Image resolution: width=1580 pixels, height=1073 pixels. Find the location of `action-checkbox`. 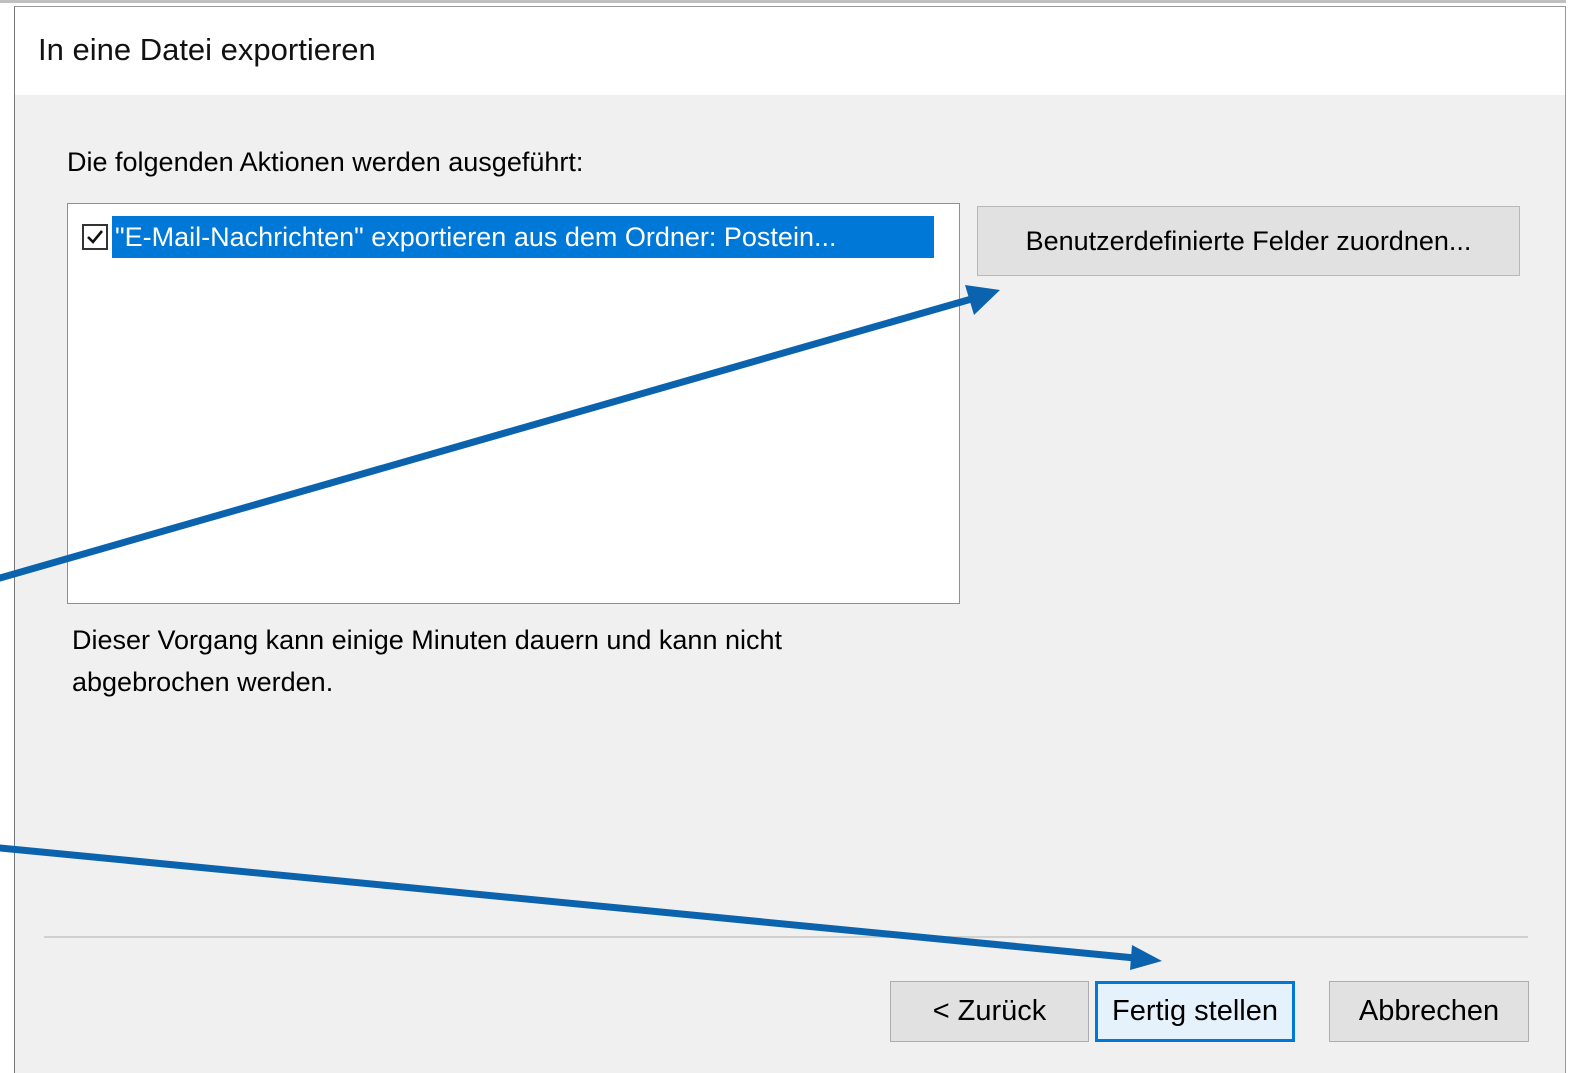

action-checkbox is located at coordinates (95, 237).